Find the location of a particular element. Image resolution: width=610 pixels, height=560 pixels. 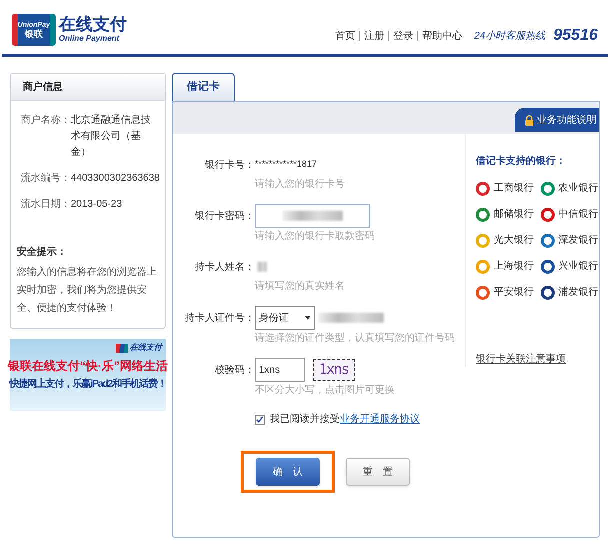

bank-name: 光大银行 is located at coordinates (514, 241).